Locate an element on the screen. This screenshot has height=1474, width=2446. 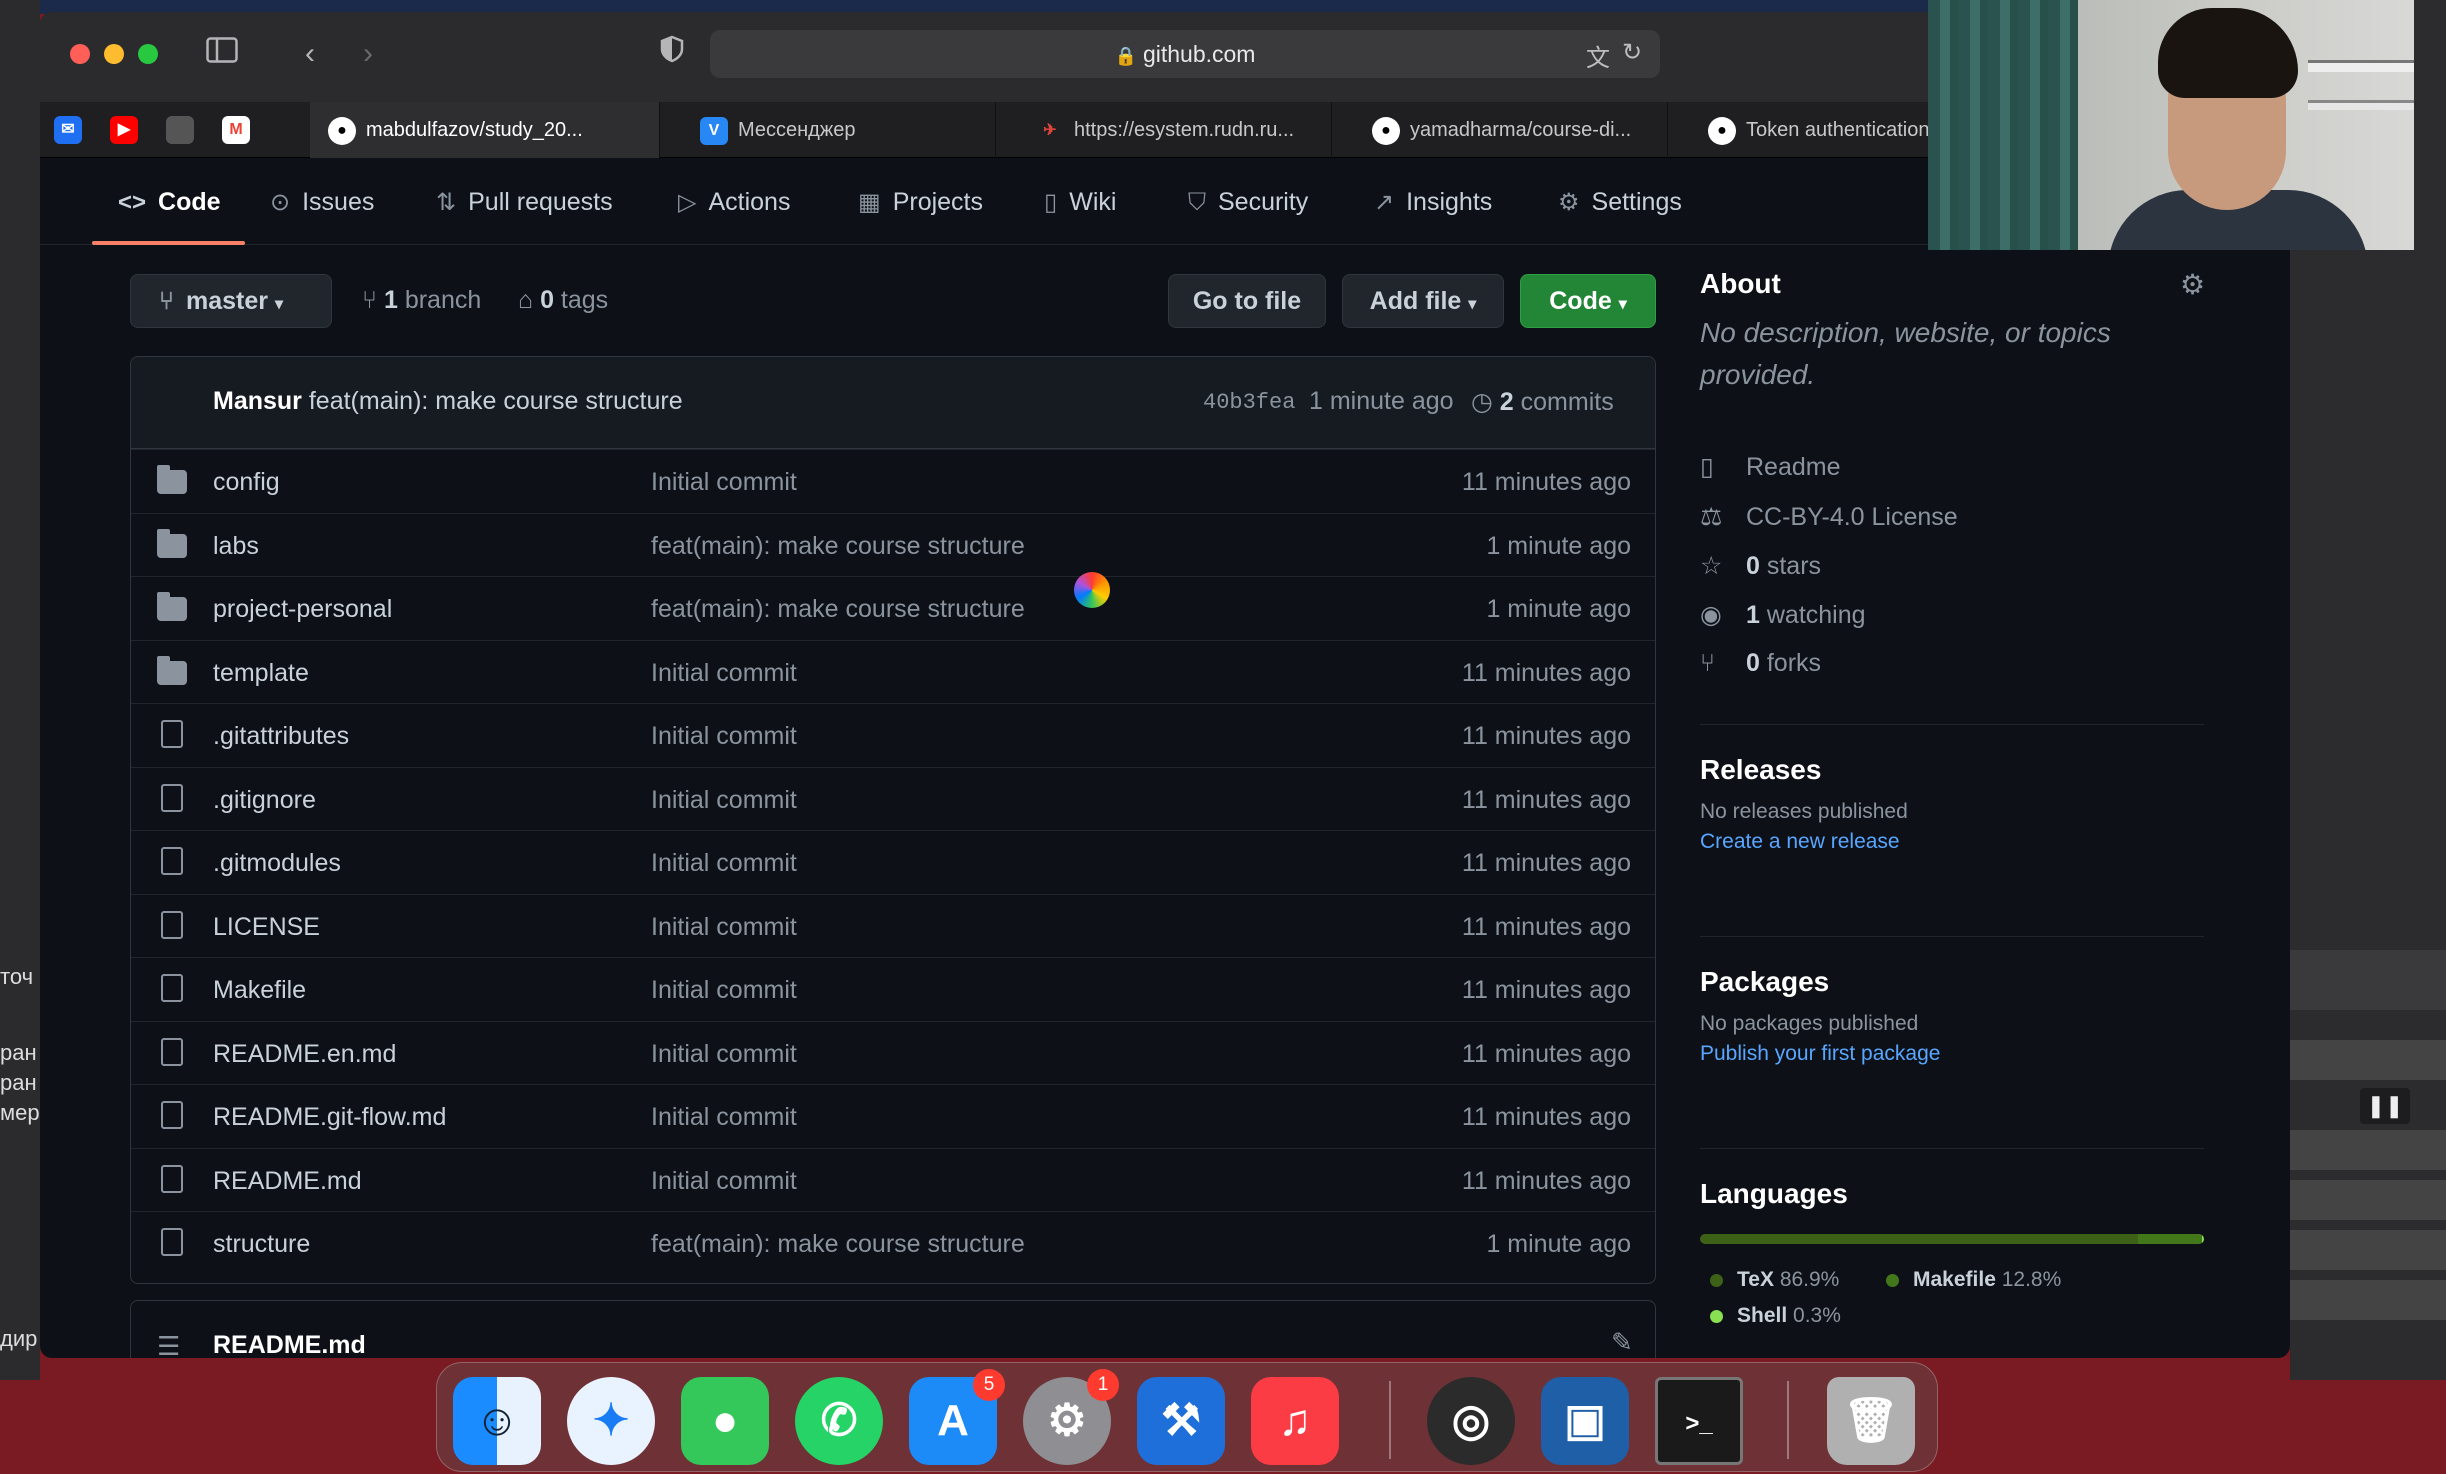
virtualbox-icon: ▣ is located at coordinates (1585, 1421).